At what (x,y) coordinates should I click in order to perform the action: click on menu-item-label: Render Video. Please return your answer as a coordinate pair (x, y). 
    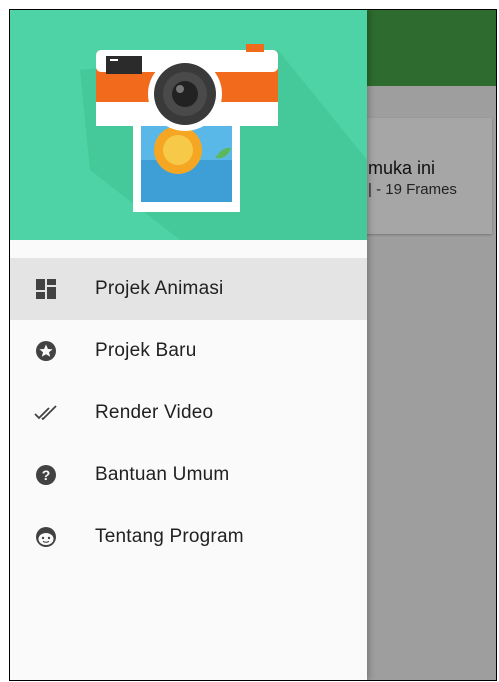
    Looking at the image, I should click on (154, 412).